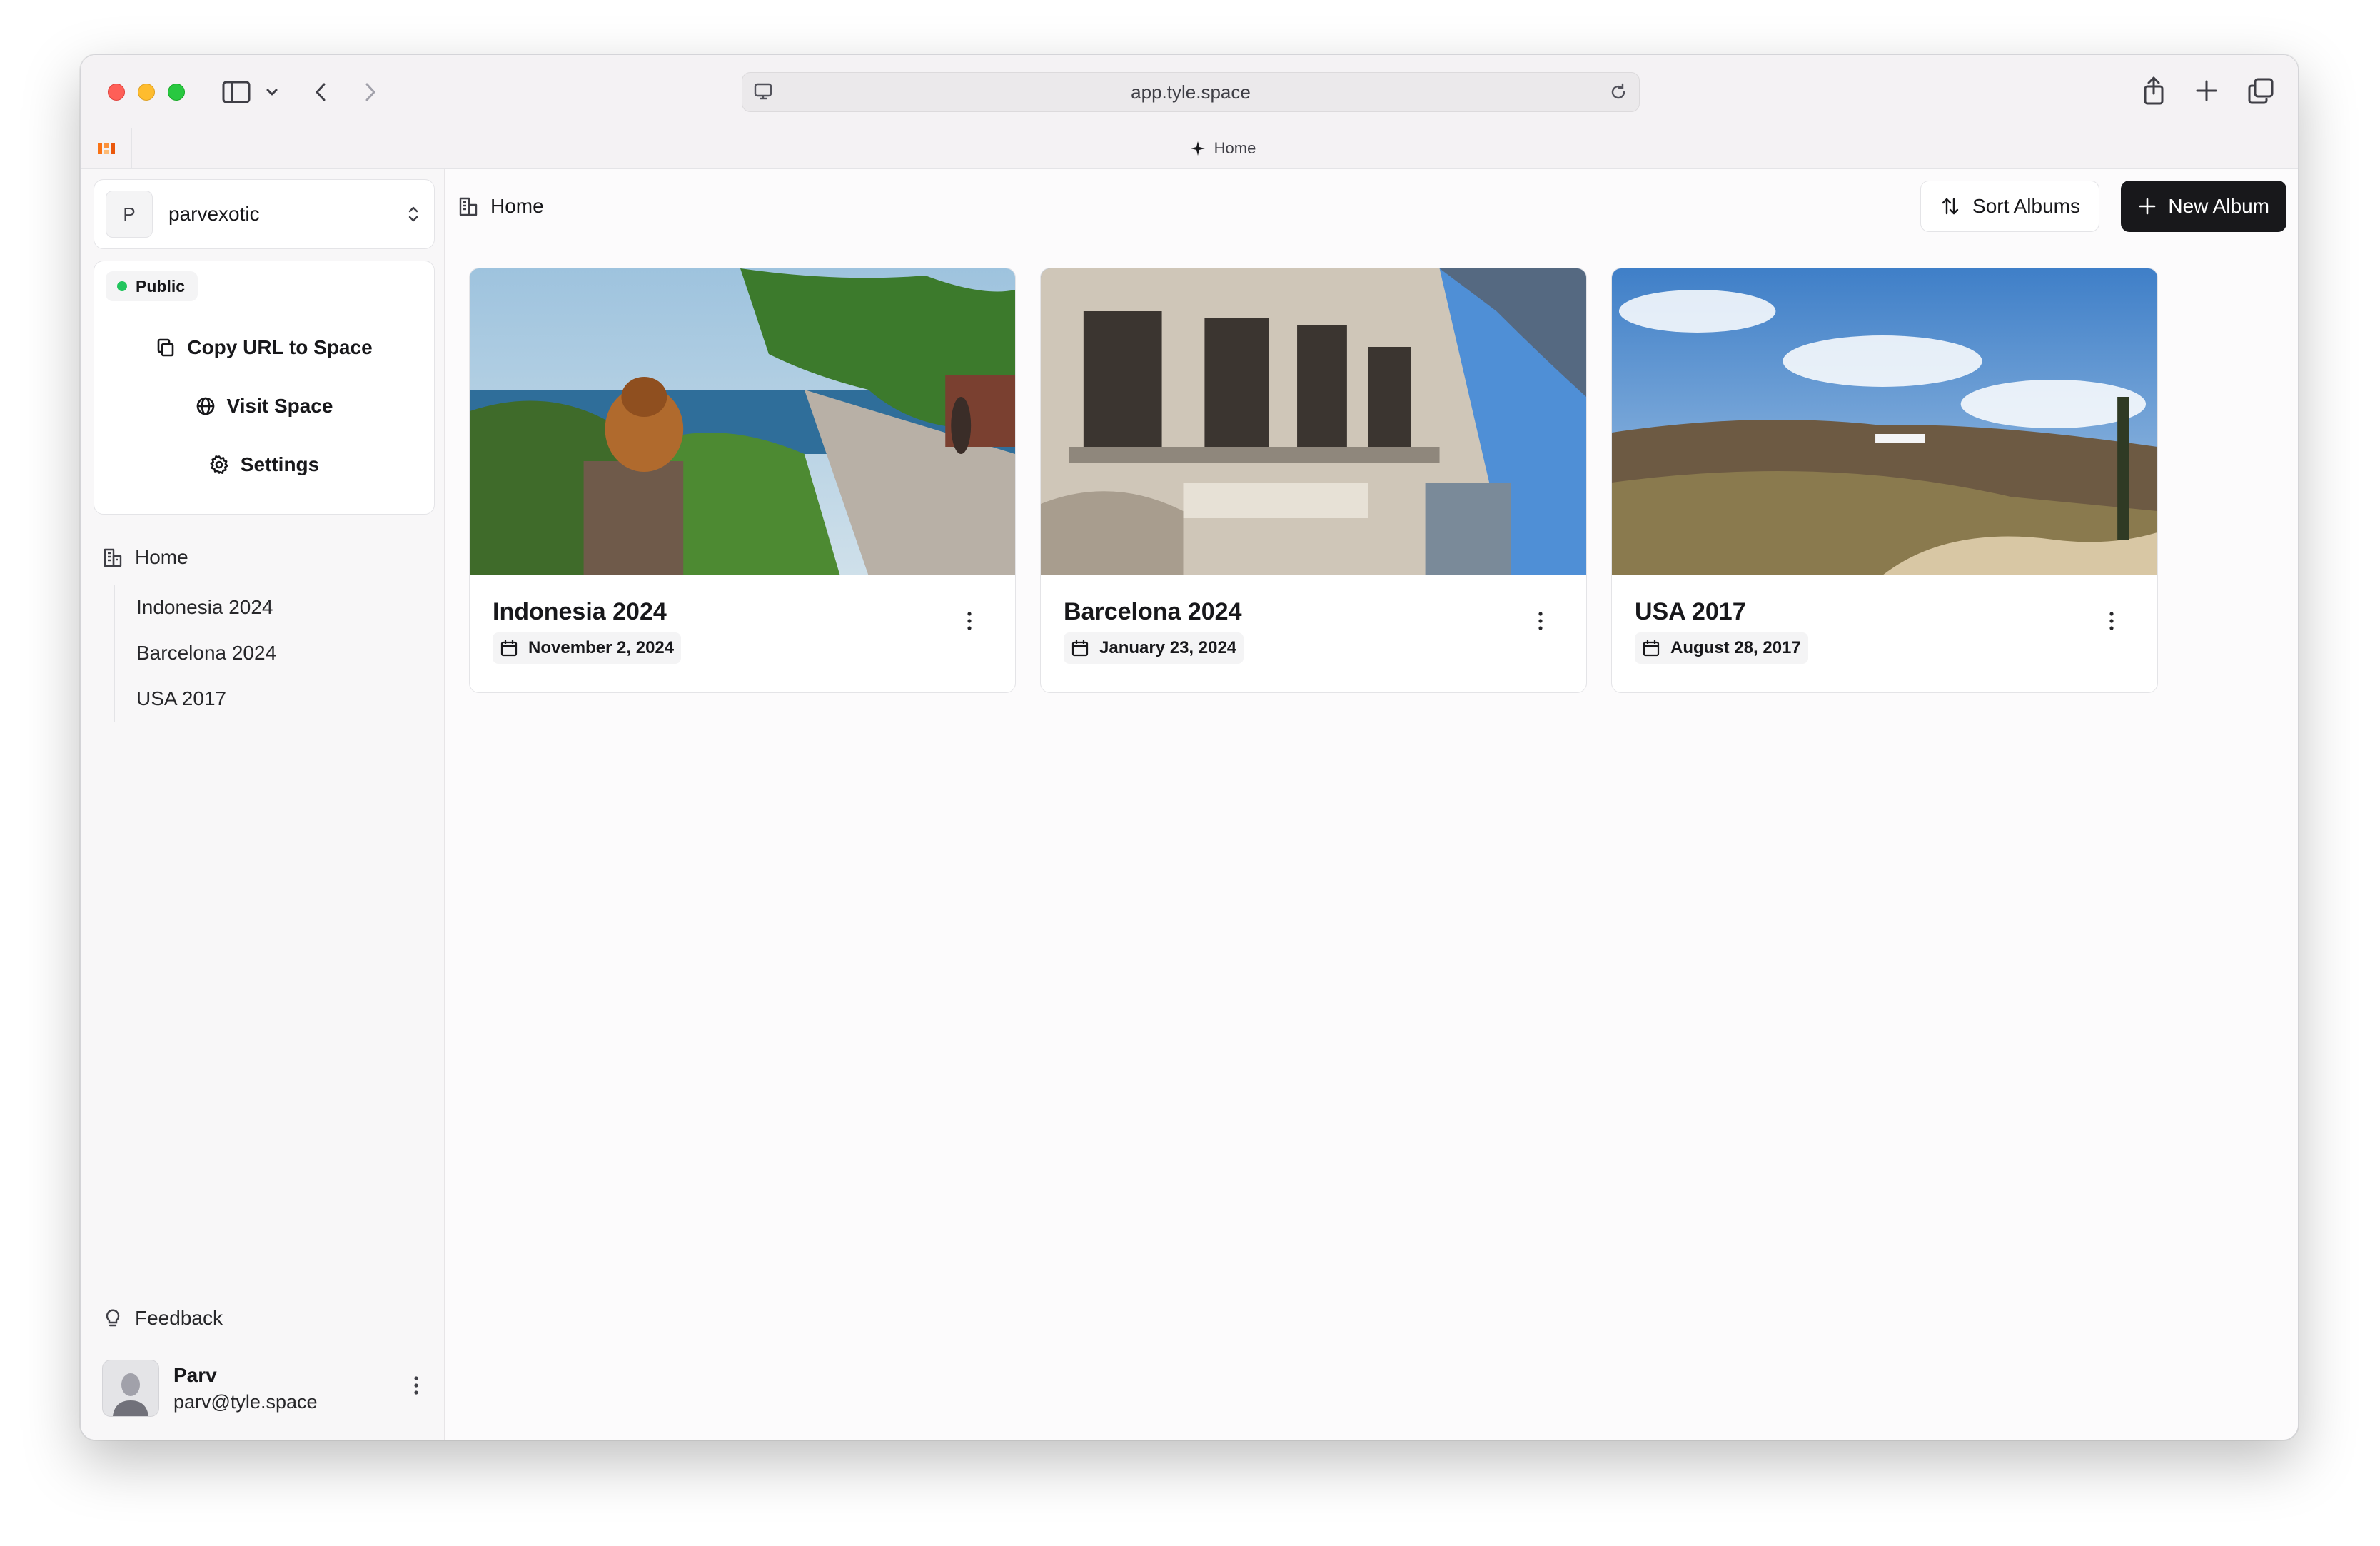 The image size is (2380, 1546). I want to click on space-switcher: P parvexotic, so click(264, 214).